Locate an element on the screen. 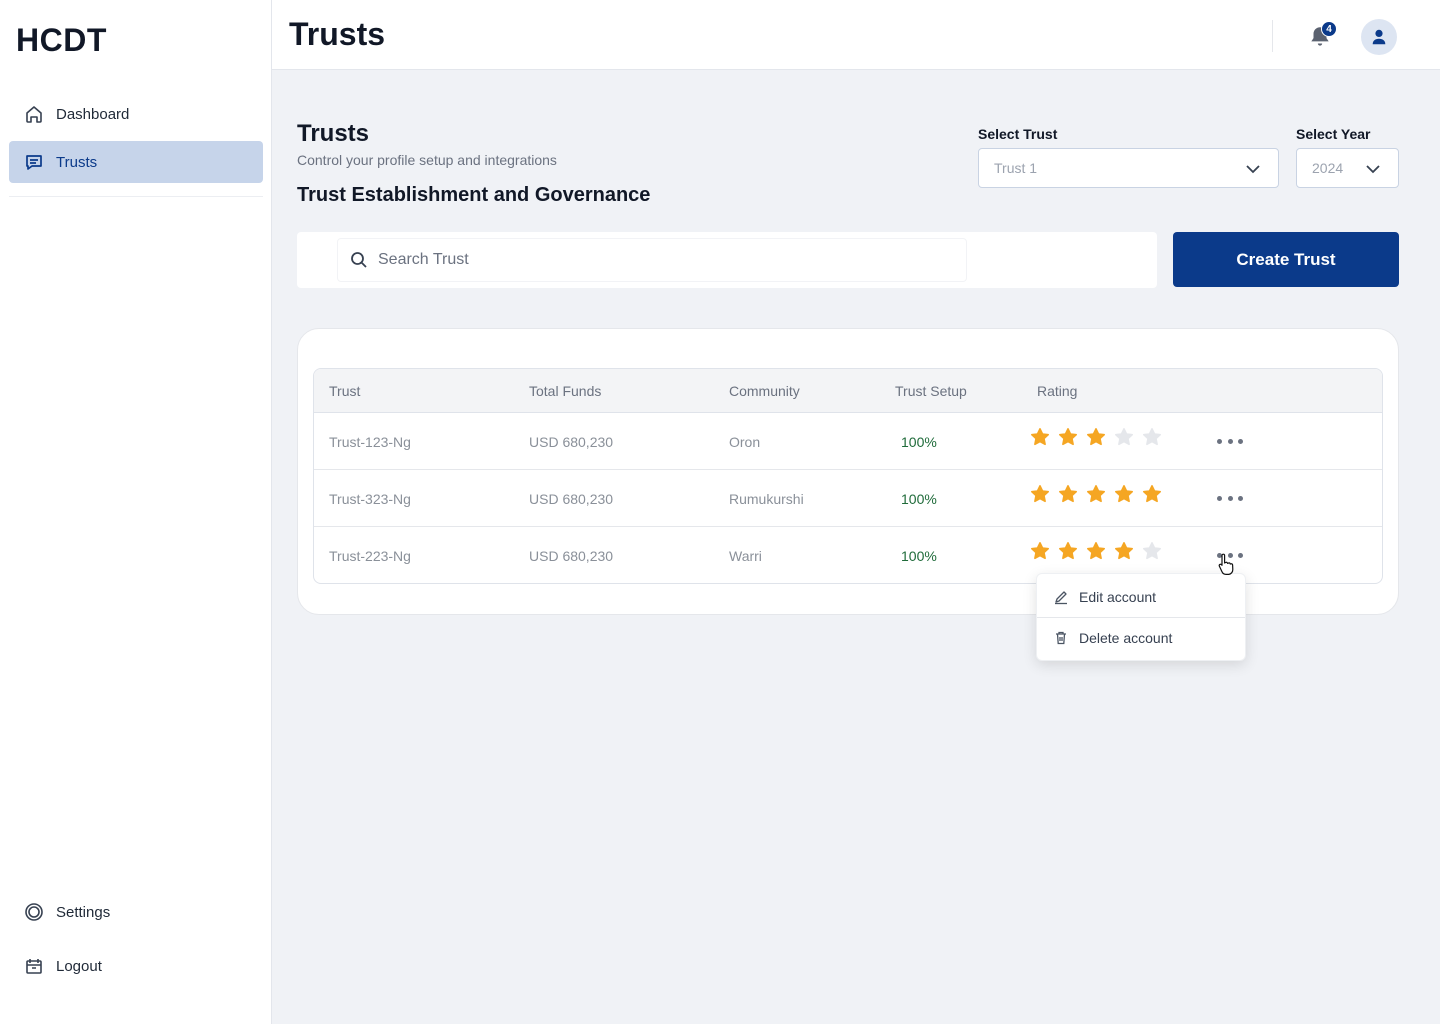 This screenshot has width=1440, height=1024. sidebar-item-trusts: Trusts is located at coordinates (136, 162).